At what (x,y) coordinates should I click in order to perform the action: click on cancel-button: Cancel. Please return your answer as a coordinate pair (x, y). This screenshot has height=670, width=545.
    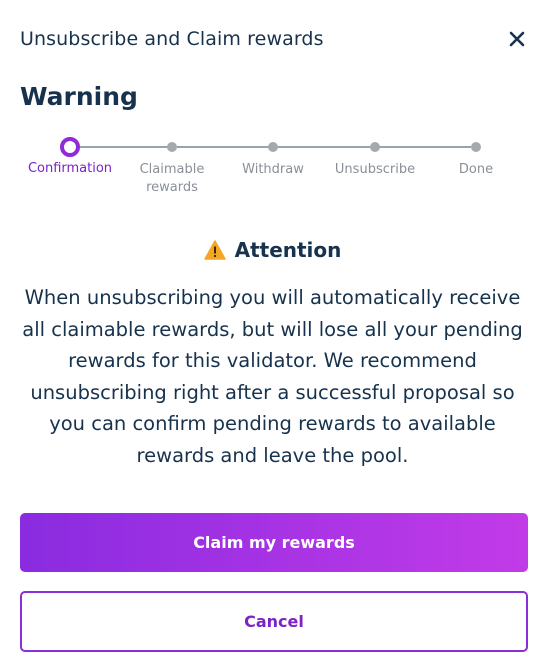
    Looking at the image, I should click on (274, 621).